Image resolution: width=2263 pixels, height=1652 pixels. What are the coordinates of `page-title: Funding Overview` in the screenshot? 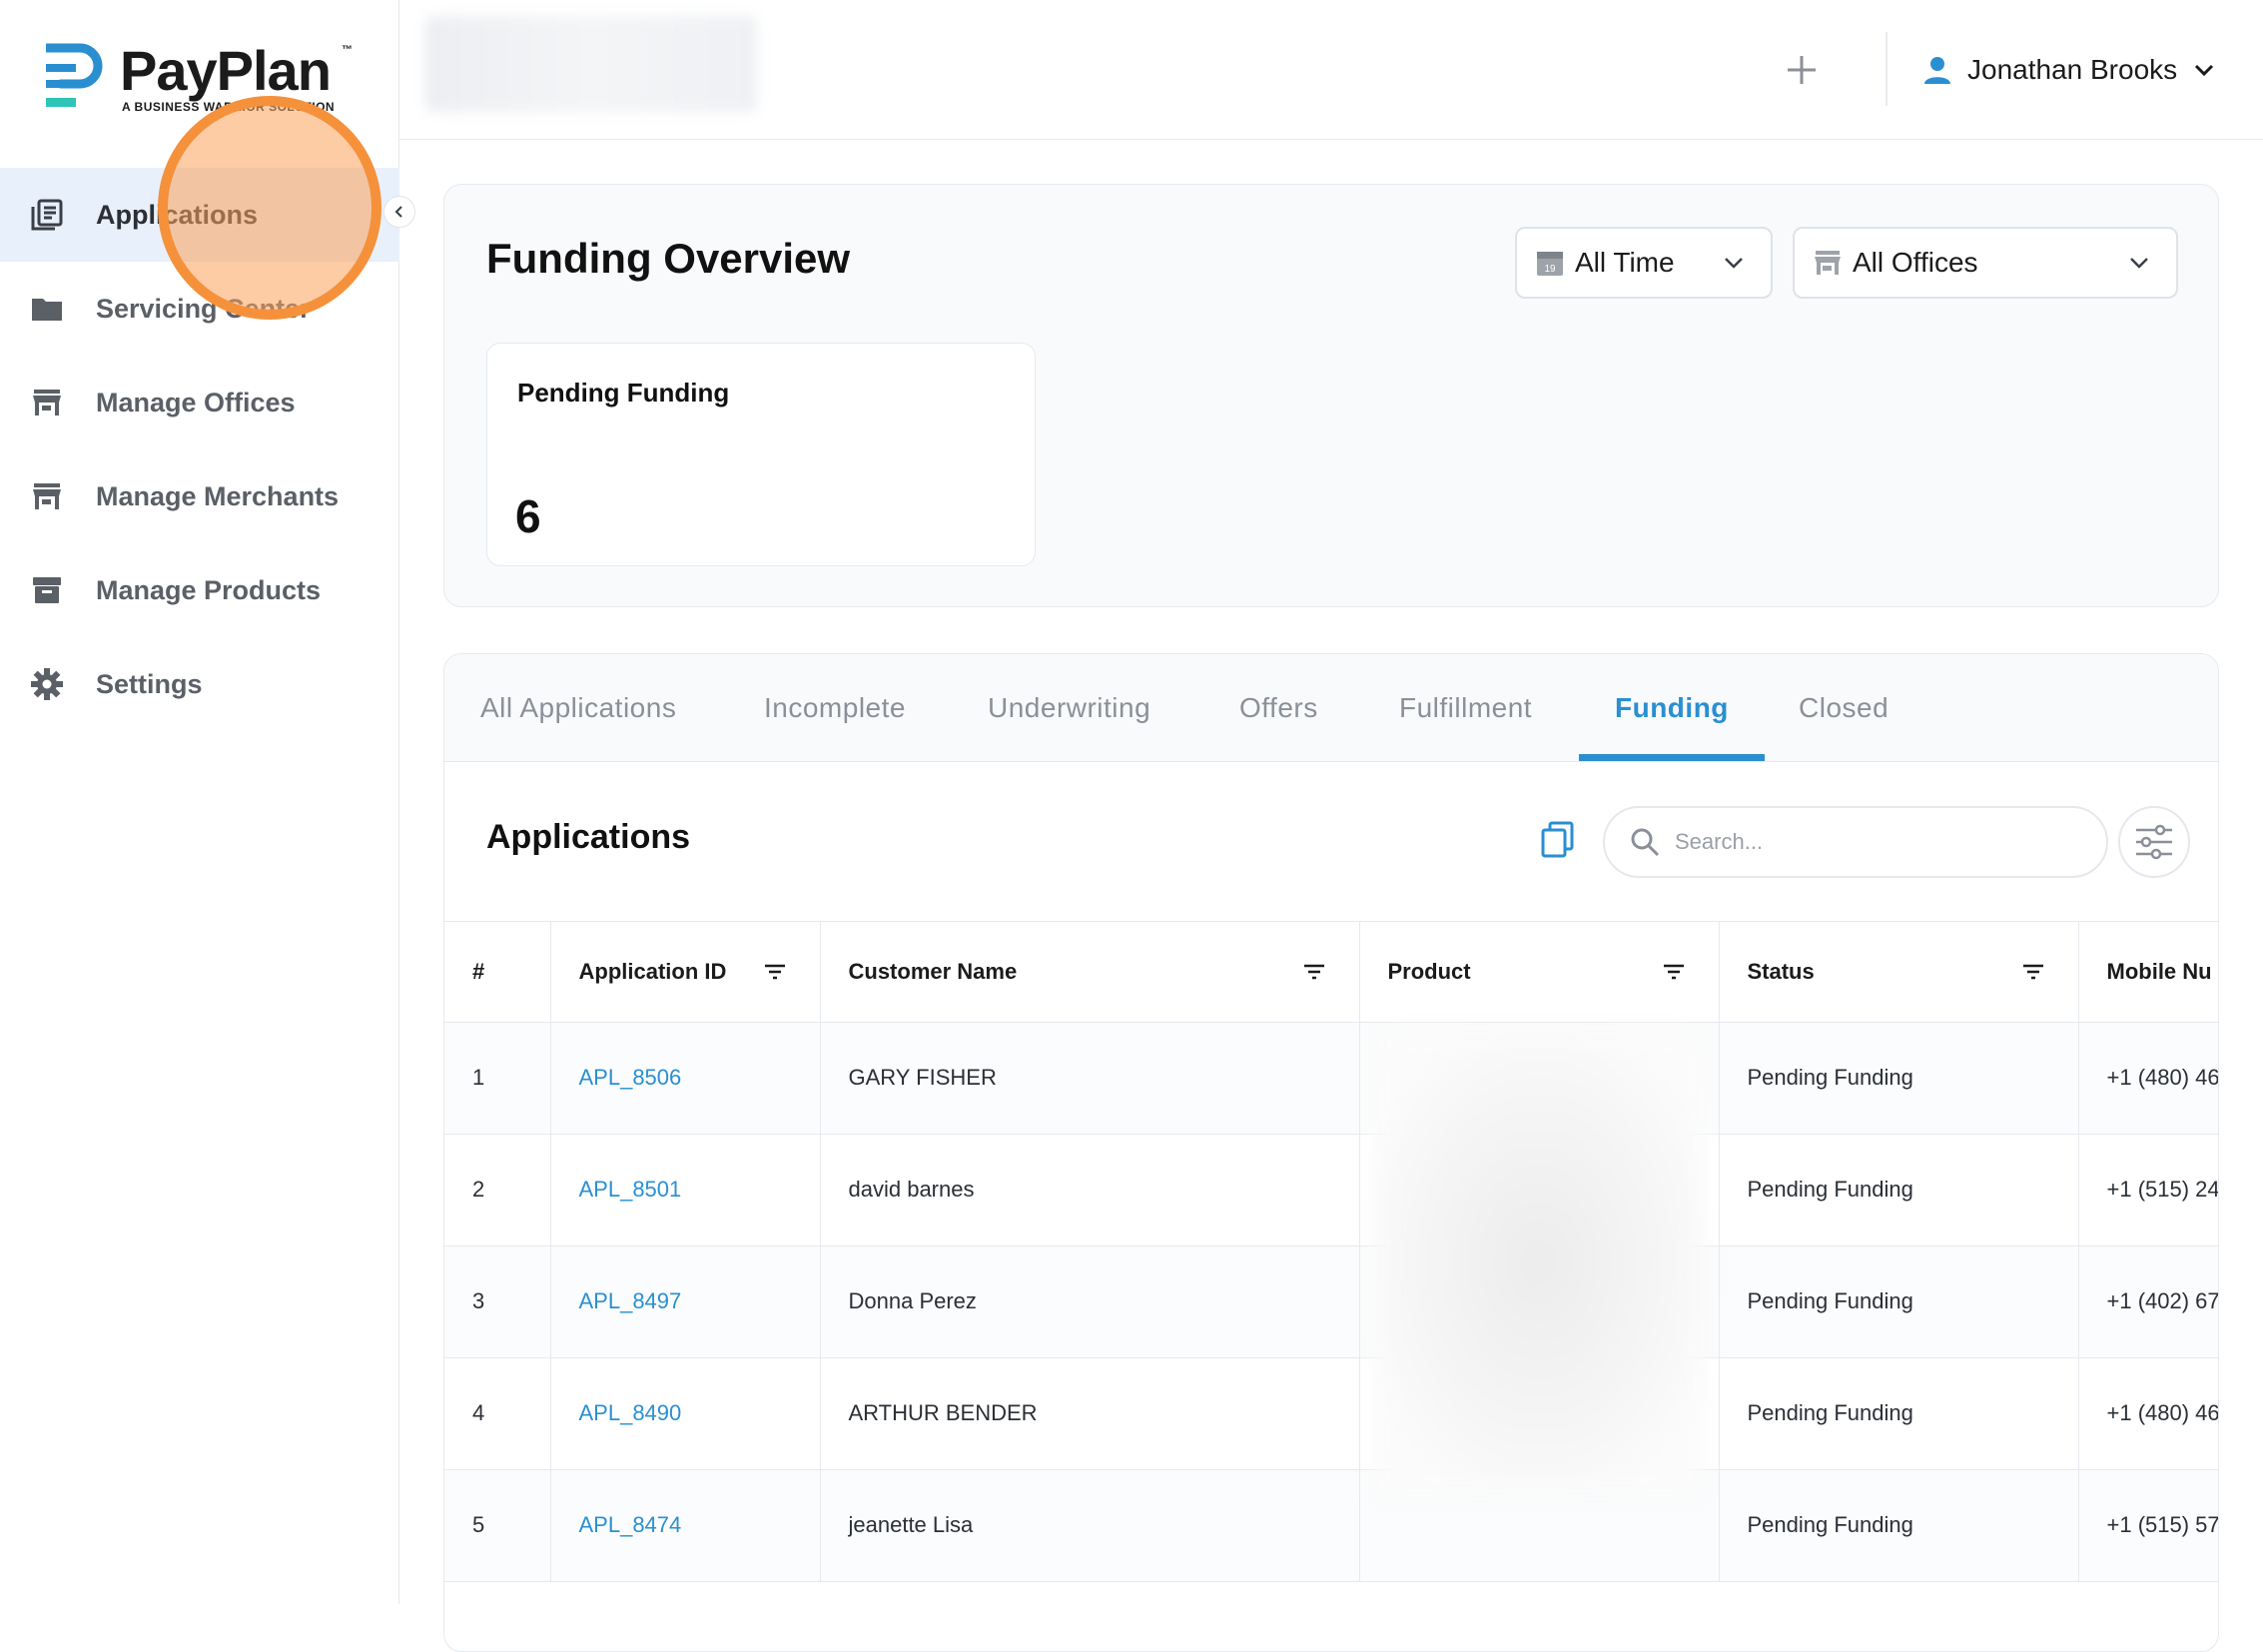 It's located at (668, 258).